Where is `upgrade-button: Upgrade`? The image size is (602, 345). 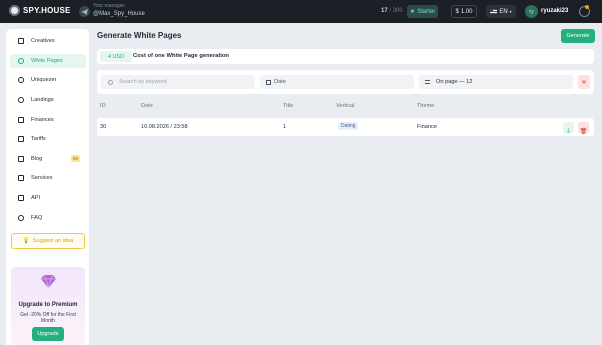
upgrade-button: Upgrade is located at coordinates (48, 334).